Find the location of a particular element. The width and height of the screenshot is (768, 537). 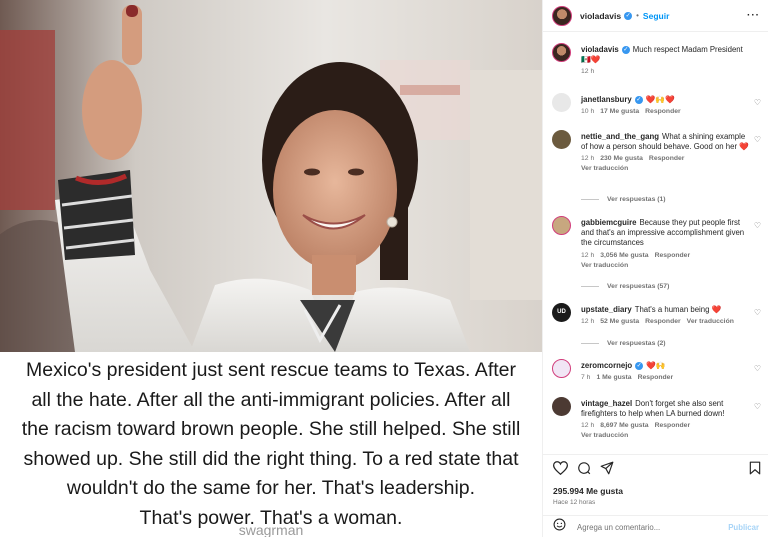

comment-likes: 52 Me gusta is located at coordinates (619, 321).